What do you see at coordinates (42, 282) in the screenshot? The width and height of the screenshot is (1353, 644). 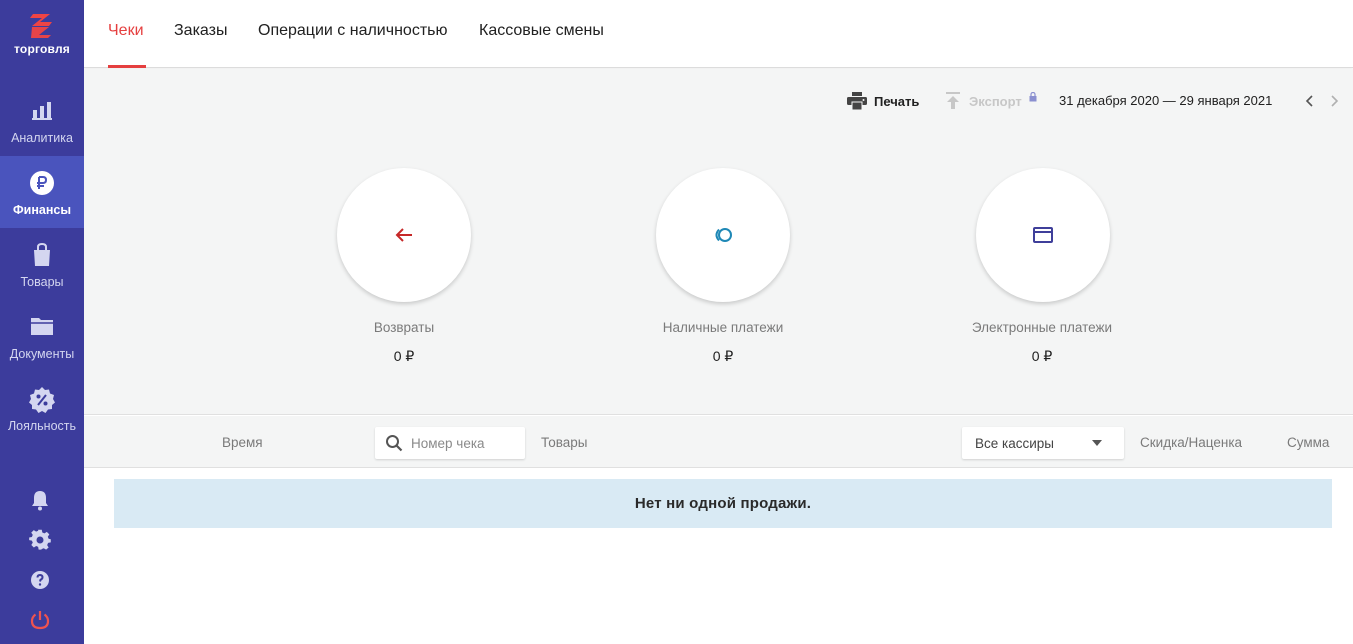 I see `sidebar-item-label: Товары` at bounding box center [42, 282].